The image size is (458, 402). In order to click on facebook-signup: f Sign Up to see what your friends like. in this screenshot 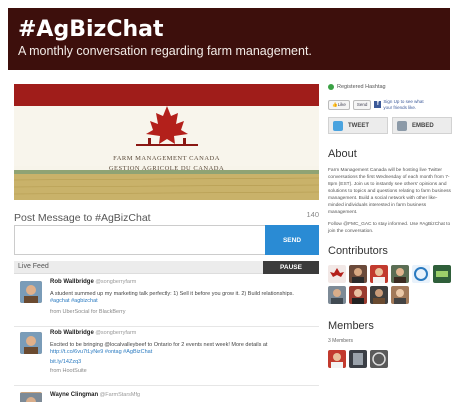, I will do `click(402, 104)`.